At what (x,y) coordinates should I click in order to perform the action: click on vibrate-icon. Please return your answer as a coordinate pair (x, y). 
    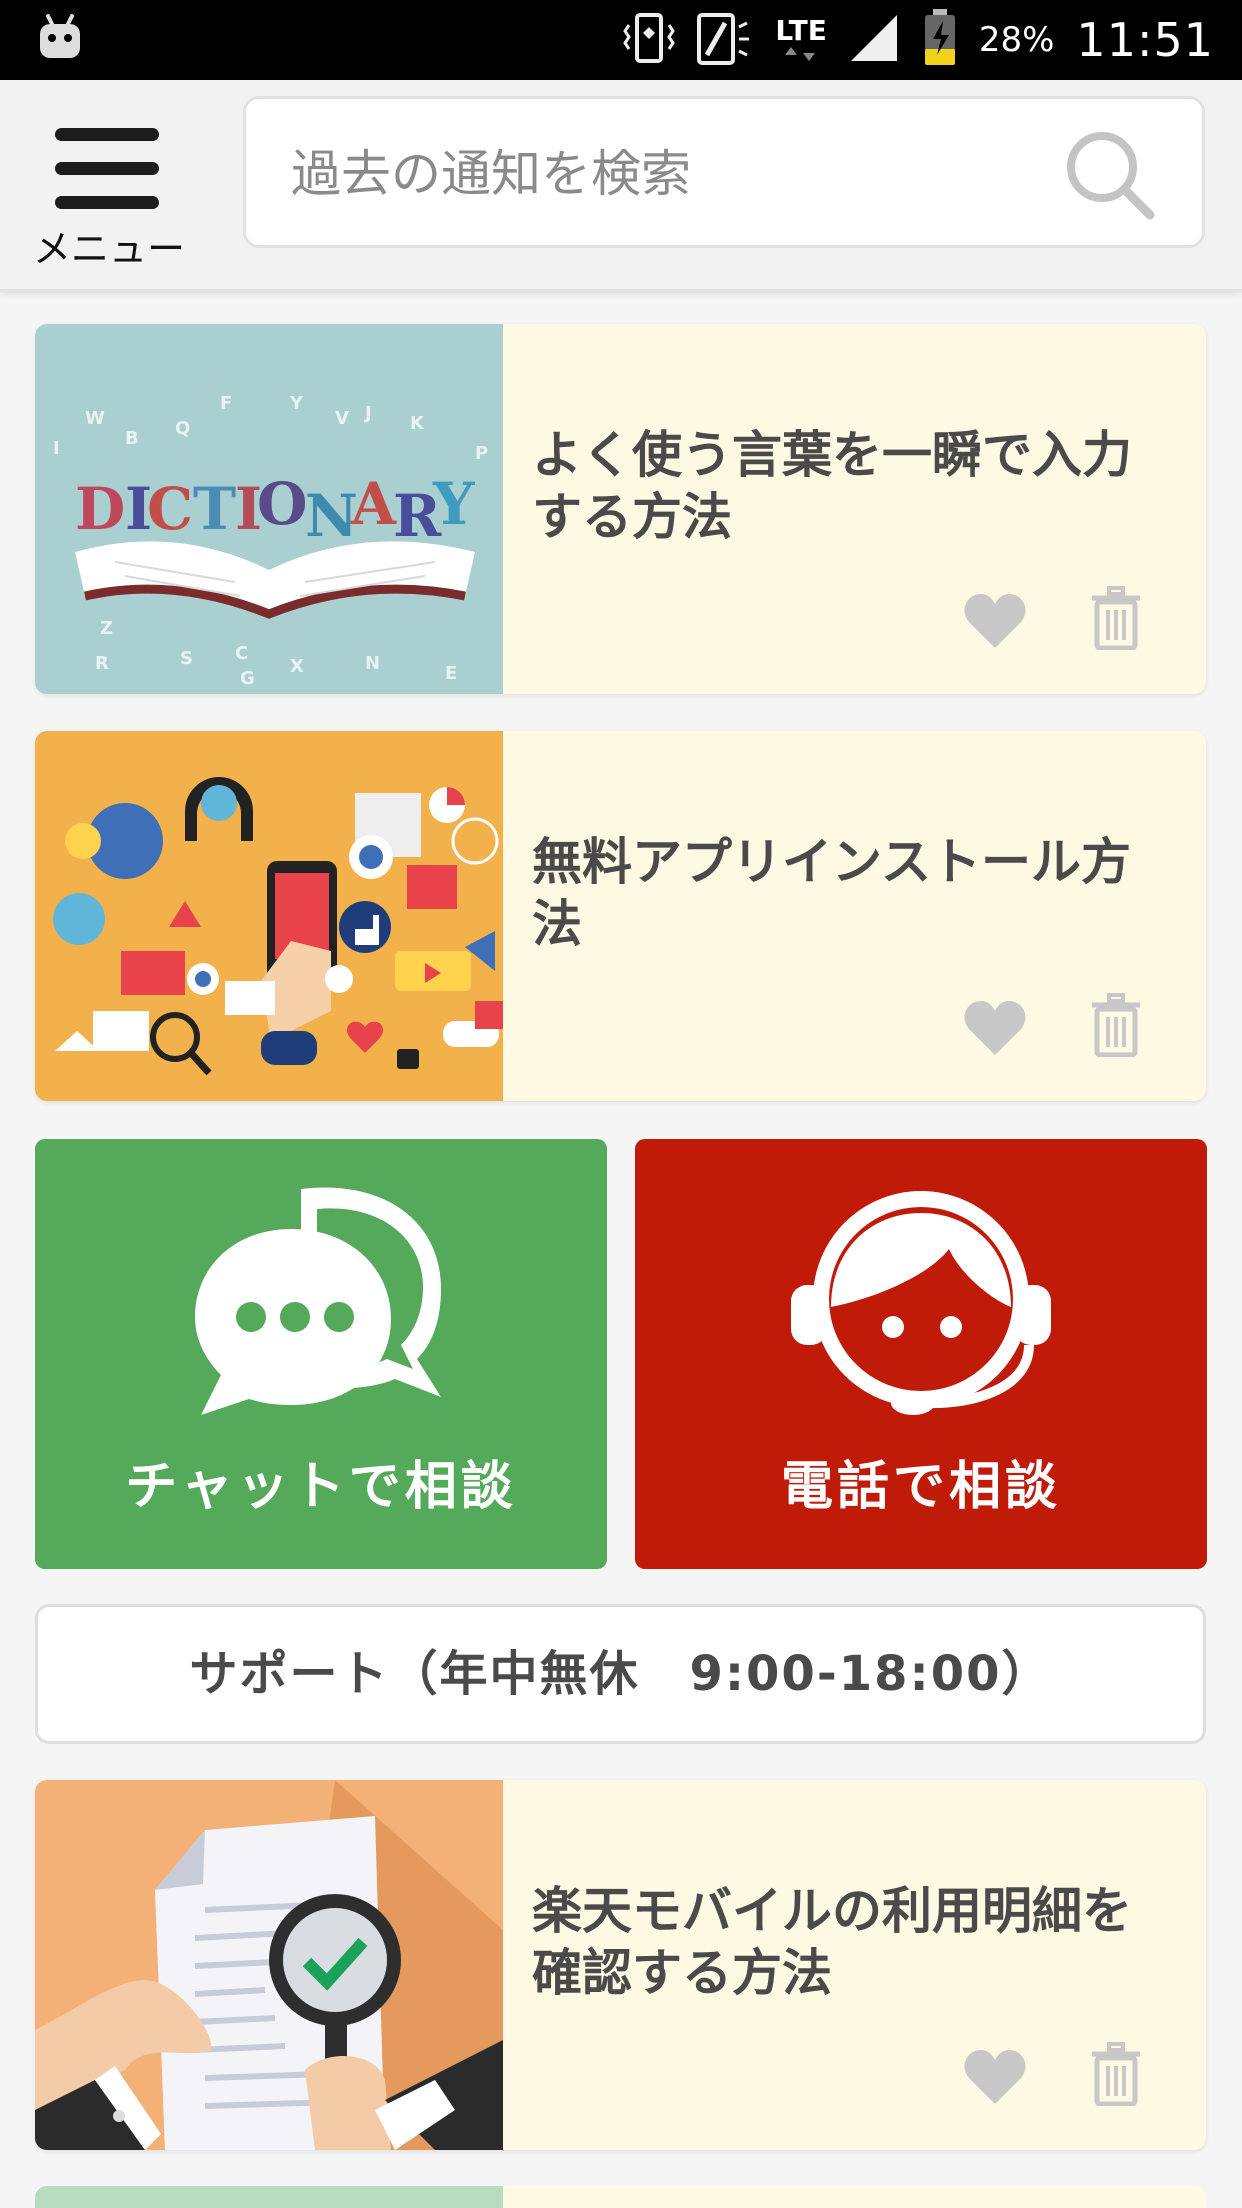
    Looking at the image, I should click on (649, 40).